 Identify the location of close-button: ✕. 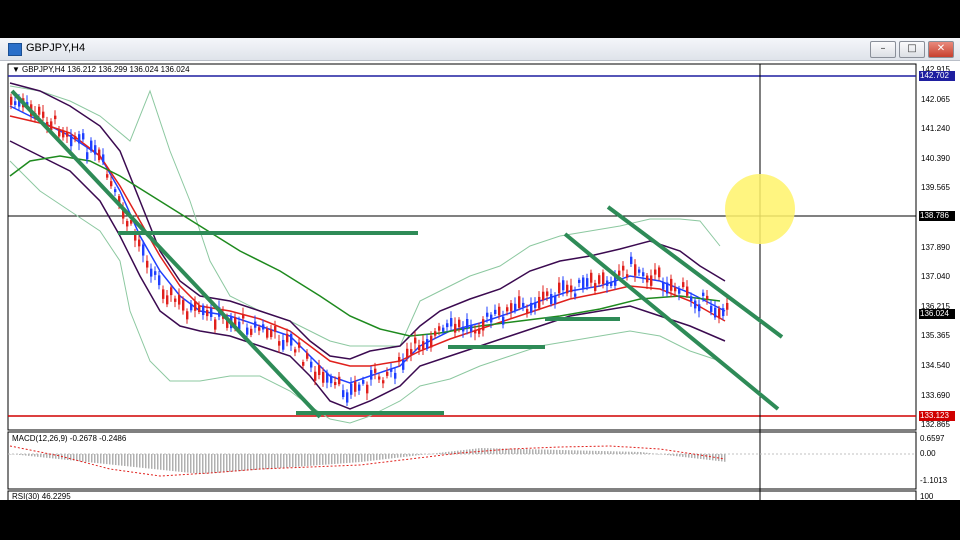
(941, 49).